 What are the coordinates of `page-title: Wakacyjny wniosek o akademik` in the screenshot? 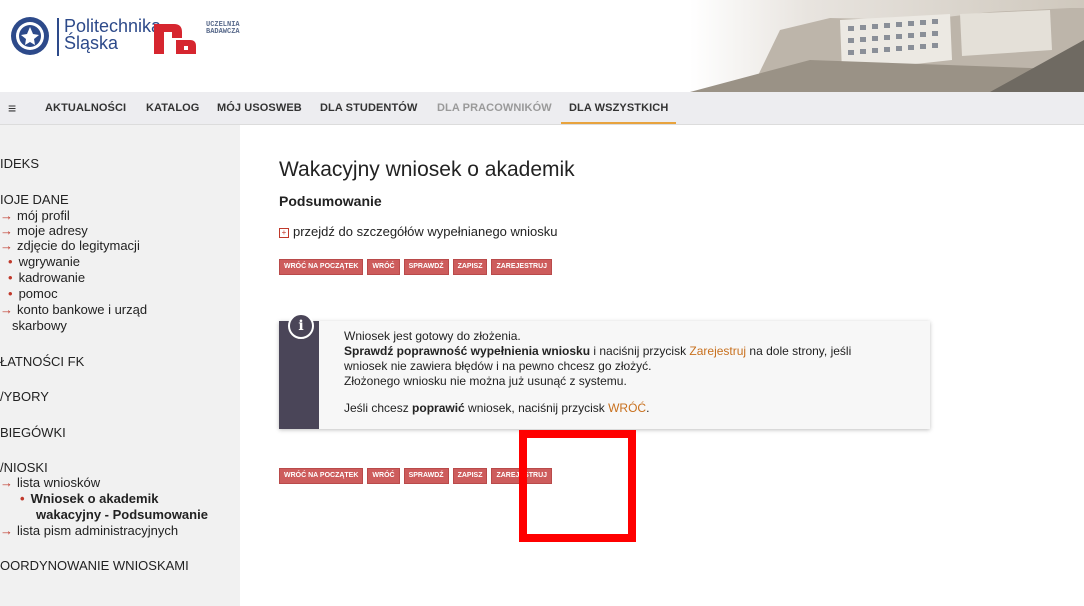 It's located at (427, 169).